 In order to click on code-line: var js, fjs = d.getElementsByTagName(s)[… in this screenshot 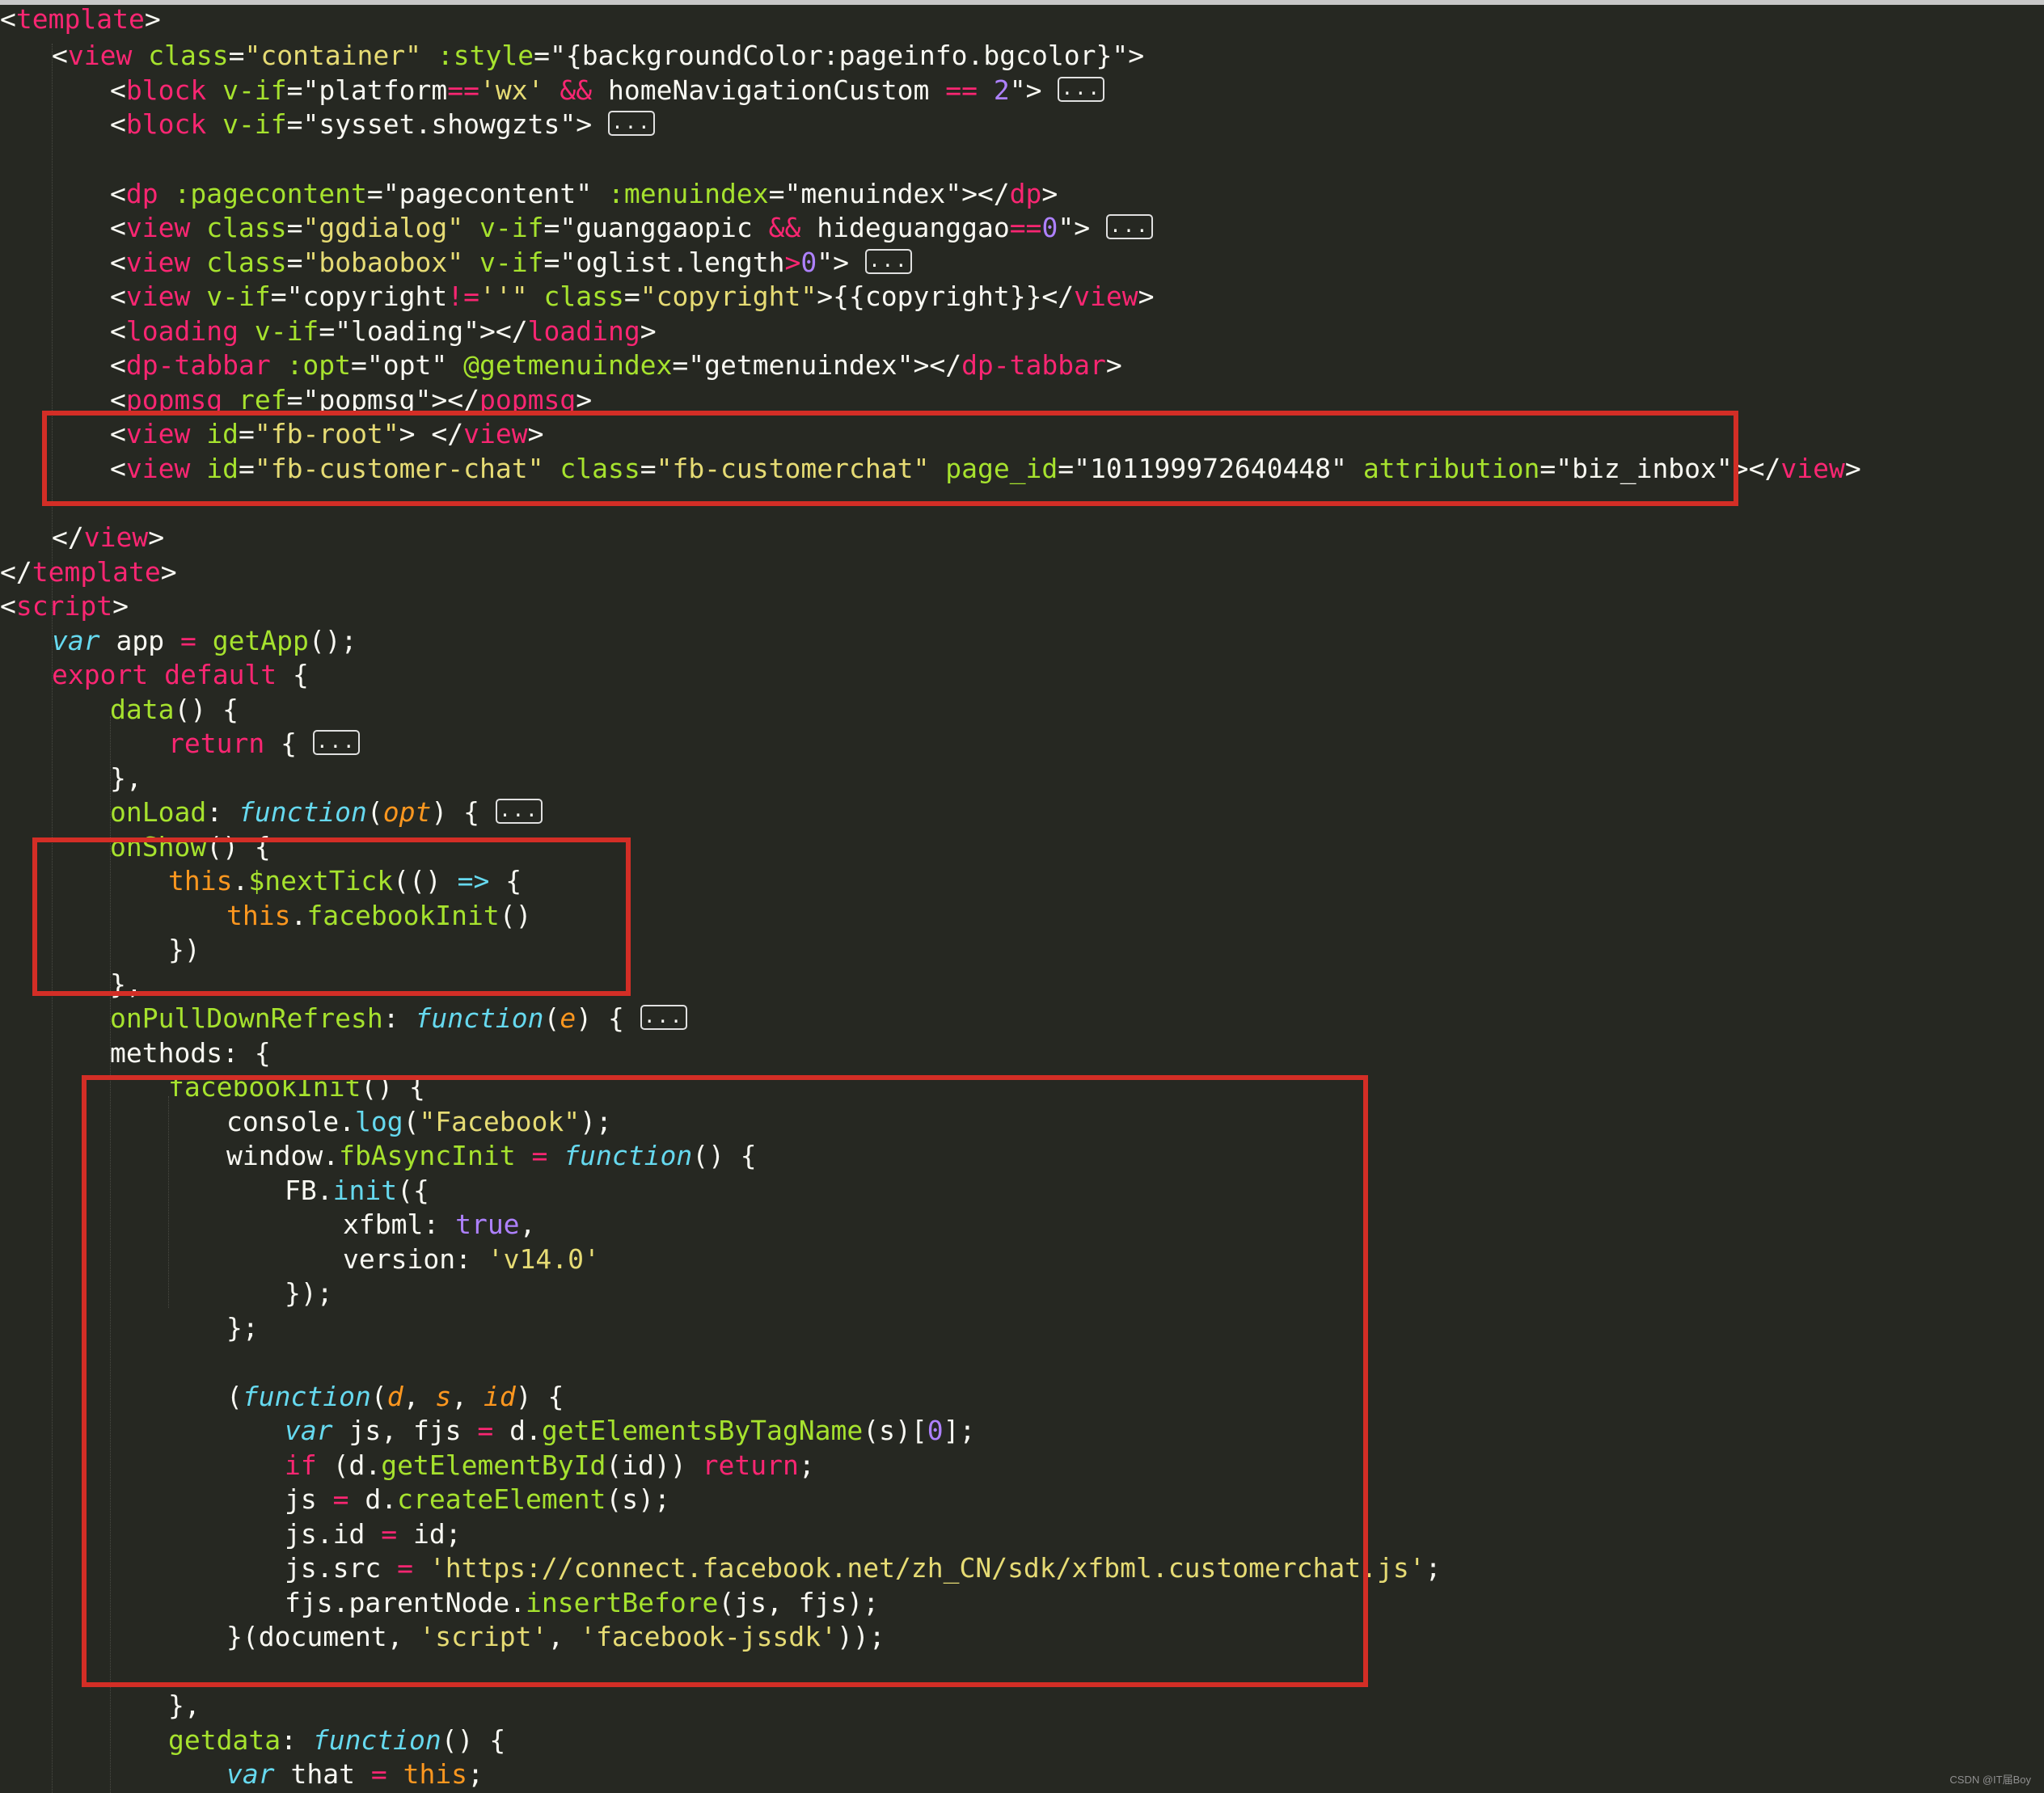, I will do `click(630, 1431)`.